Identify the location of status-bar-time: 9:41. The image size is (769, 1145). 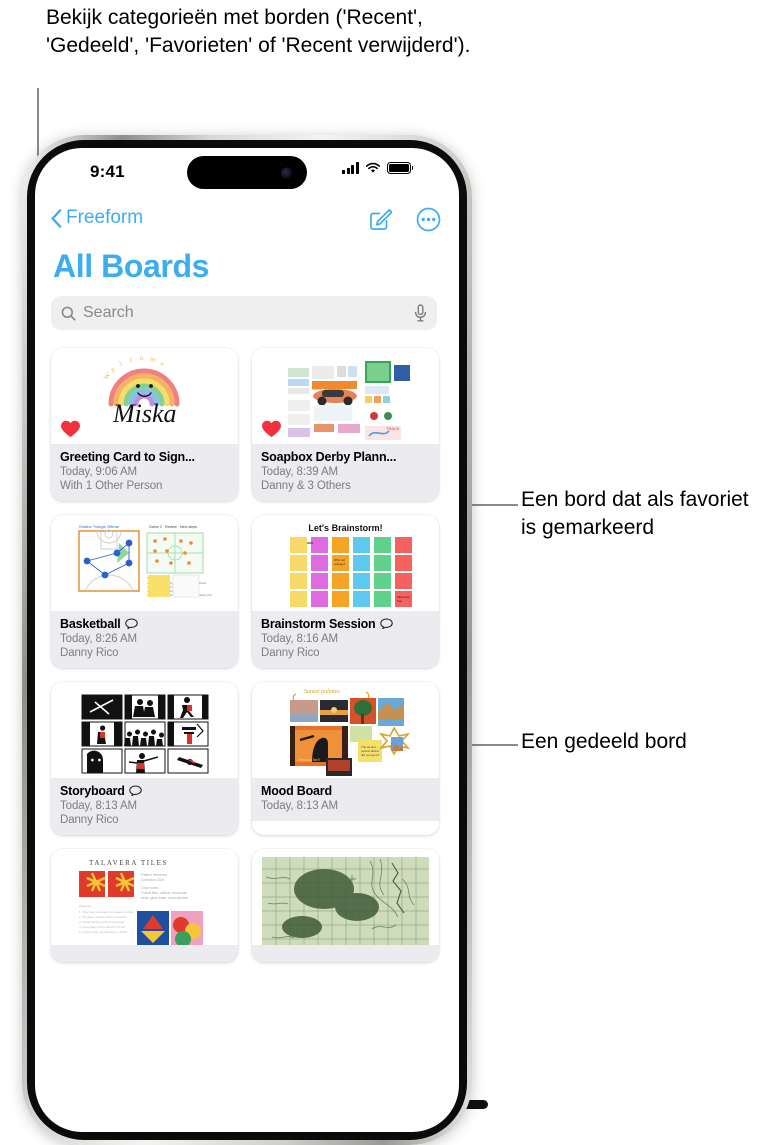
(107, 171).